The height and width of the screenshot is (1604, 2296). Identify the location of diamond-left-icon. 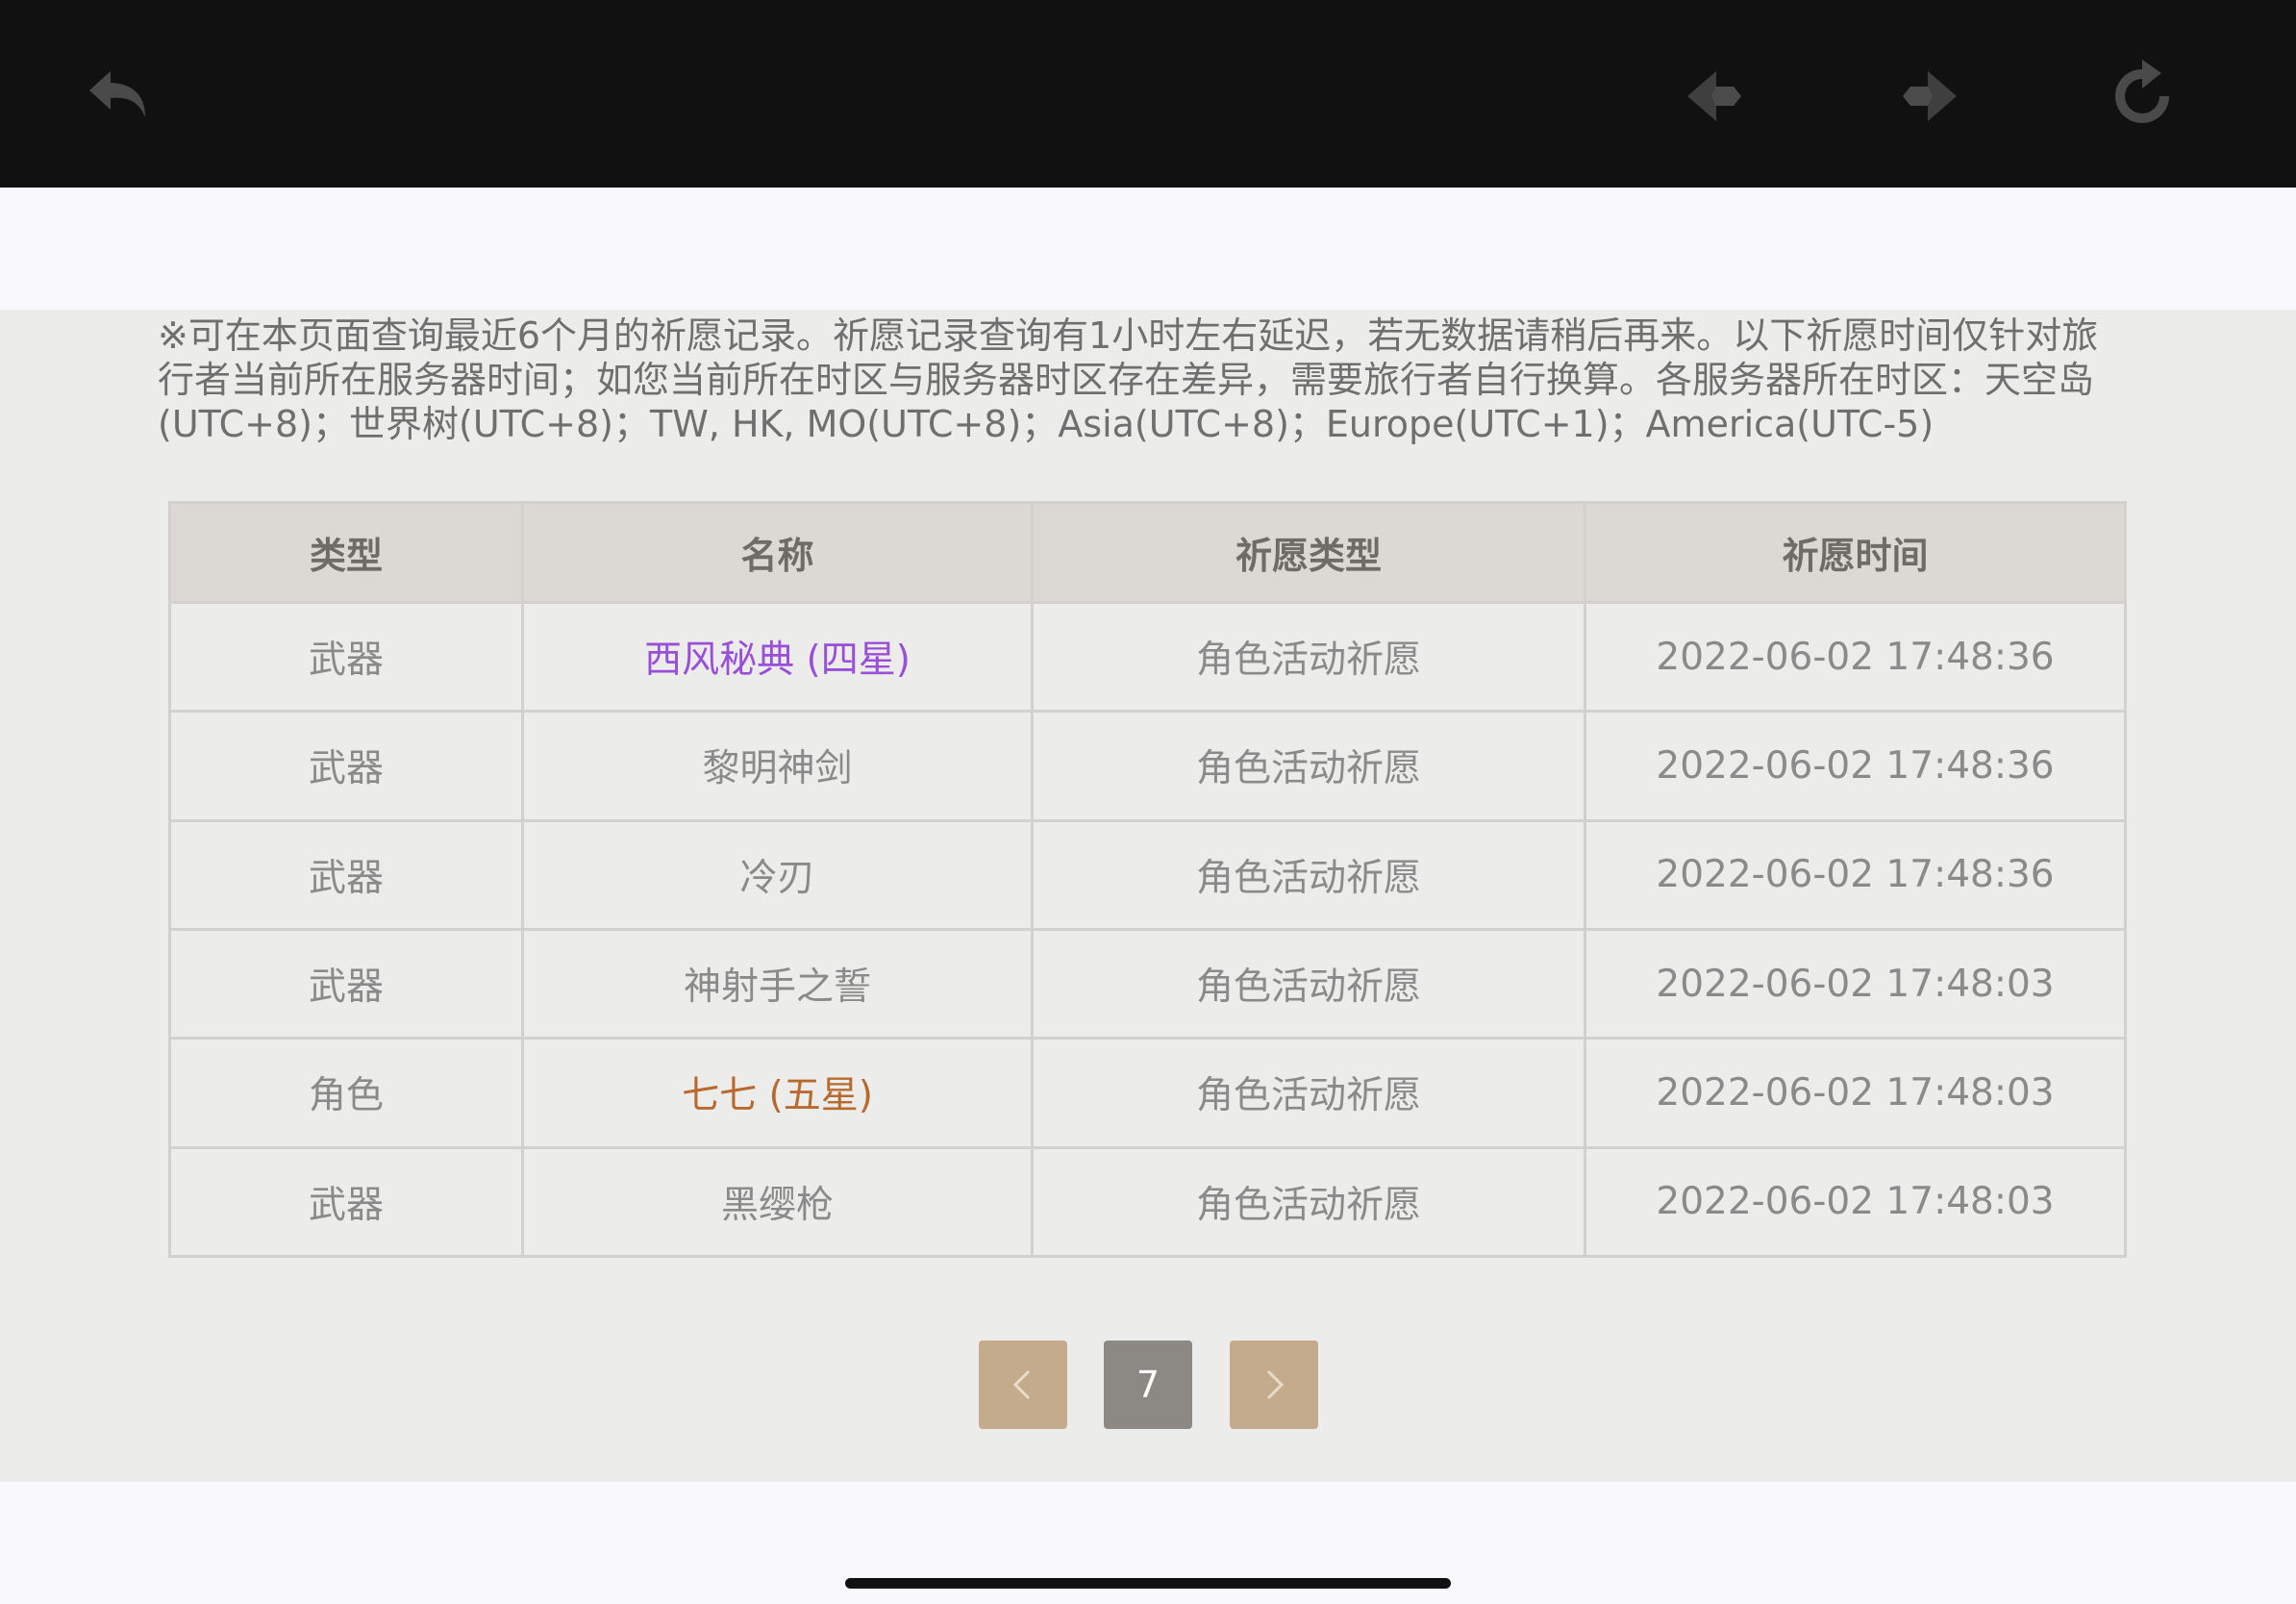
(1714, 96).